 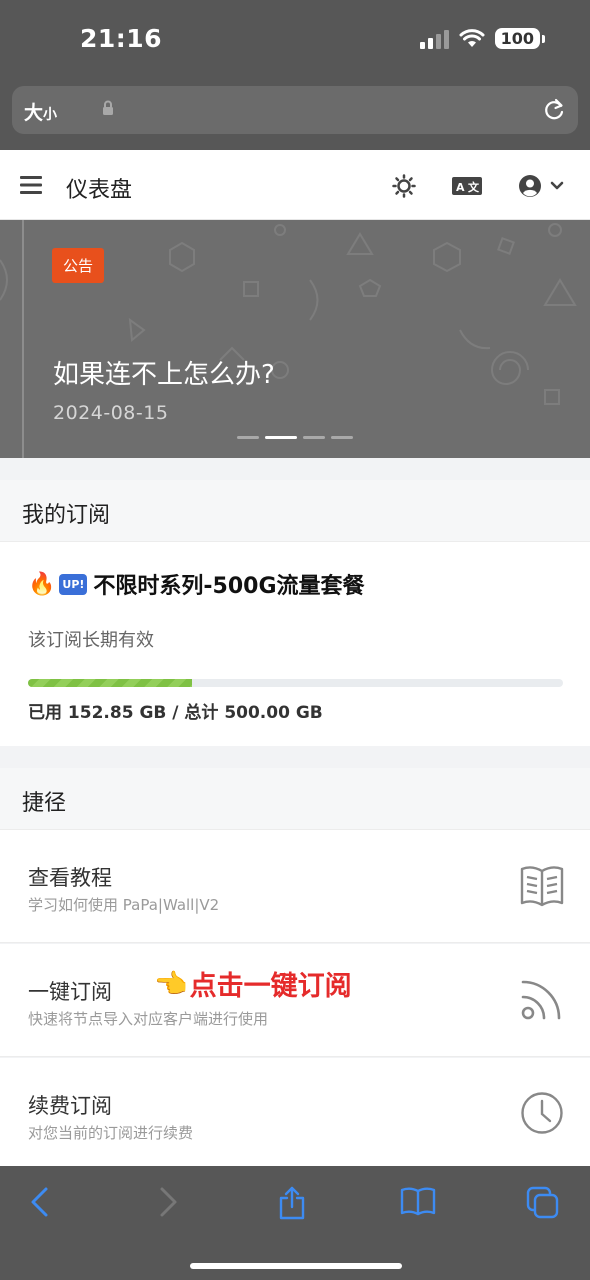 I want to click on fire-icon: 🔥, so click(x=42, y=584).